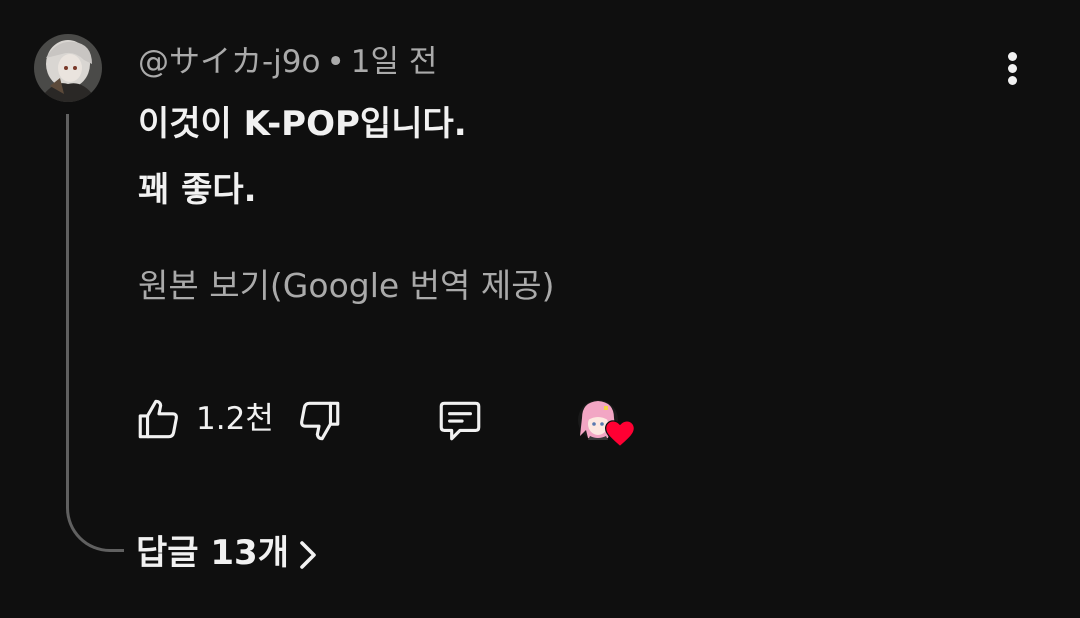 Image resolution: width=1080 pixels, height=618 pixels. What do you see at coordinates (197, 190) in the screenshot?
I see `comment-text-line-2: 꽤 좋다.` at bounding box center [197, 190].